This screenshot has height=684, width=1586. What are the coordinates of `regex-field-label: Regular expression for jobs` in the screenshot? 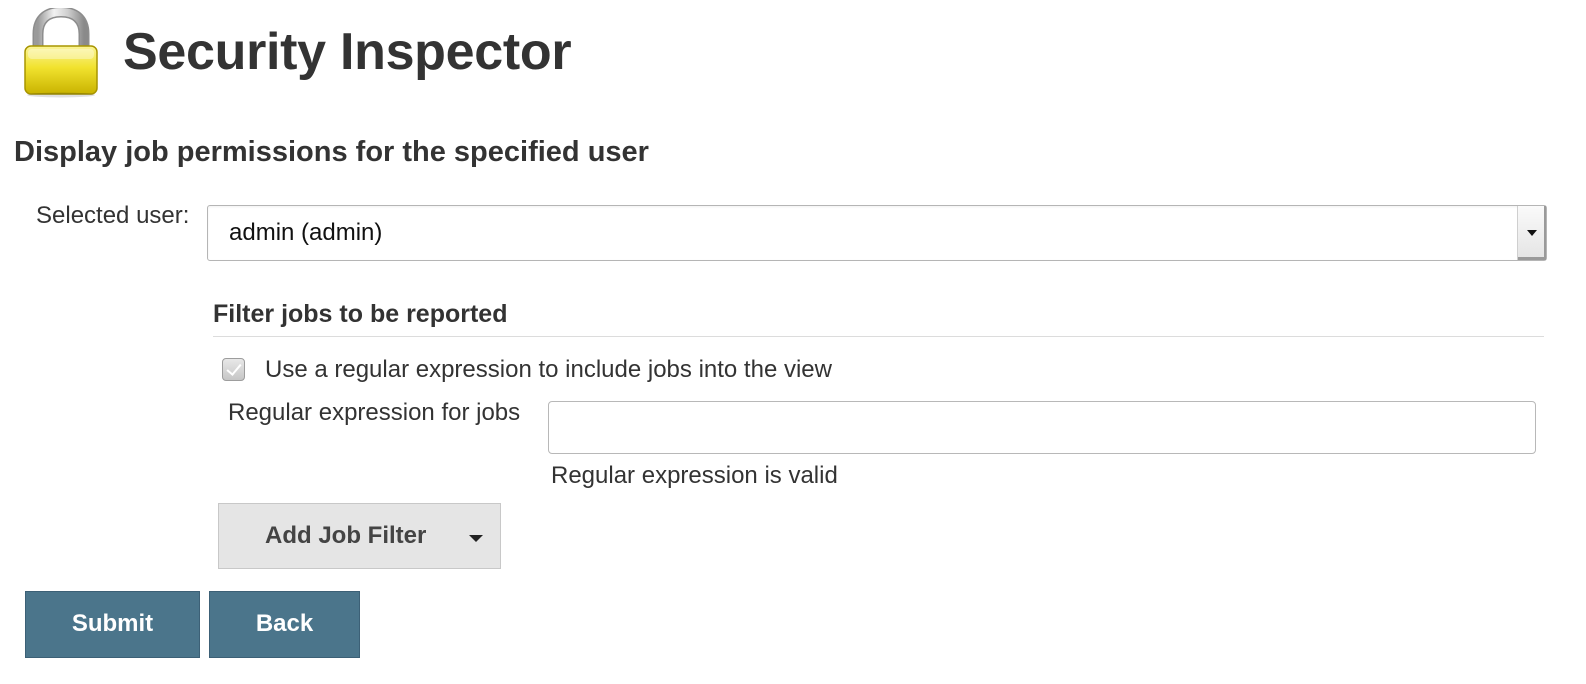 It's located at (374, 412).